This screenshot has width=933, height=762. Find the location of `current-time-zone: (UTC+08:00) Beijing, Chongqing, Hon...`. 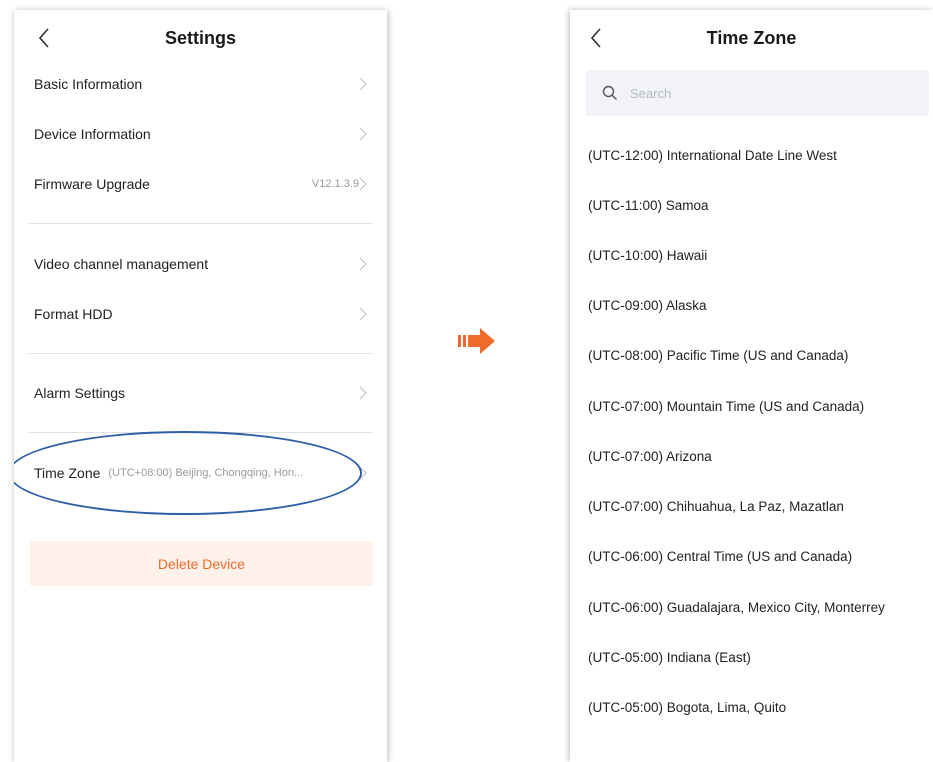

current-time-zone: (UTC+08:00) Beijing, Chongqing, Hon... is located at coordinates (206, 473).